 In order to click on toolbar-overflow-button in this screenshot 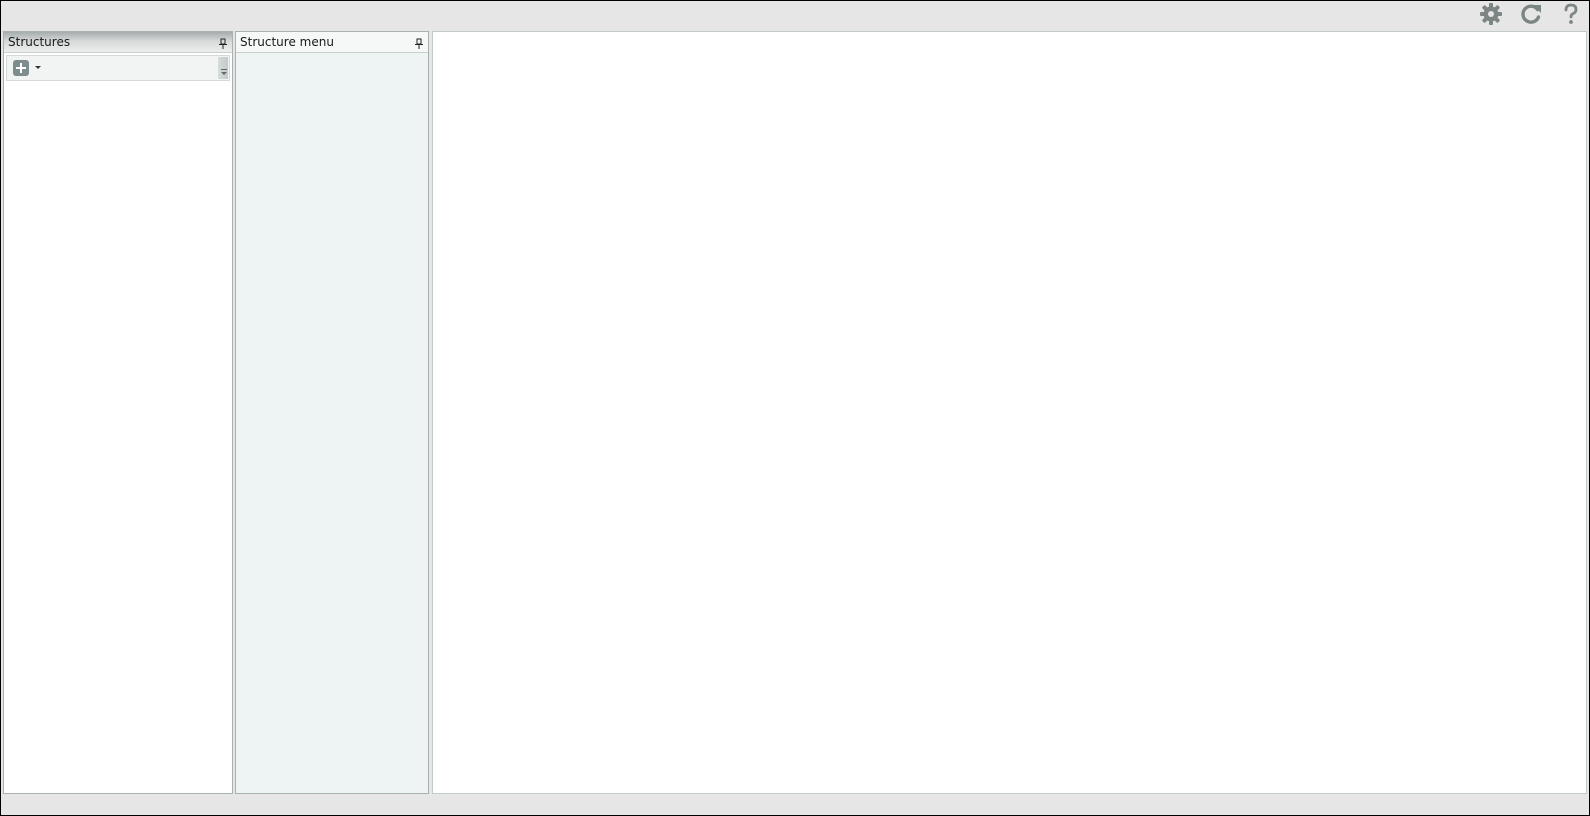, I will do `click(223, 68)`.